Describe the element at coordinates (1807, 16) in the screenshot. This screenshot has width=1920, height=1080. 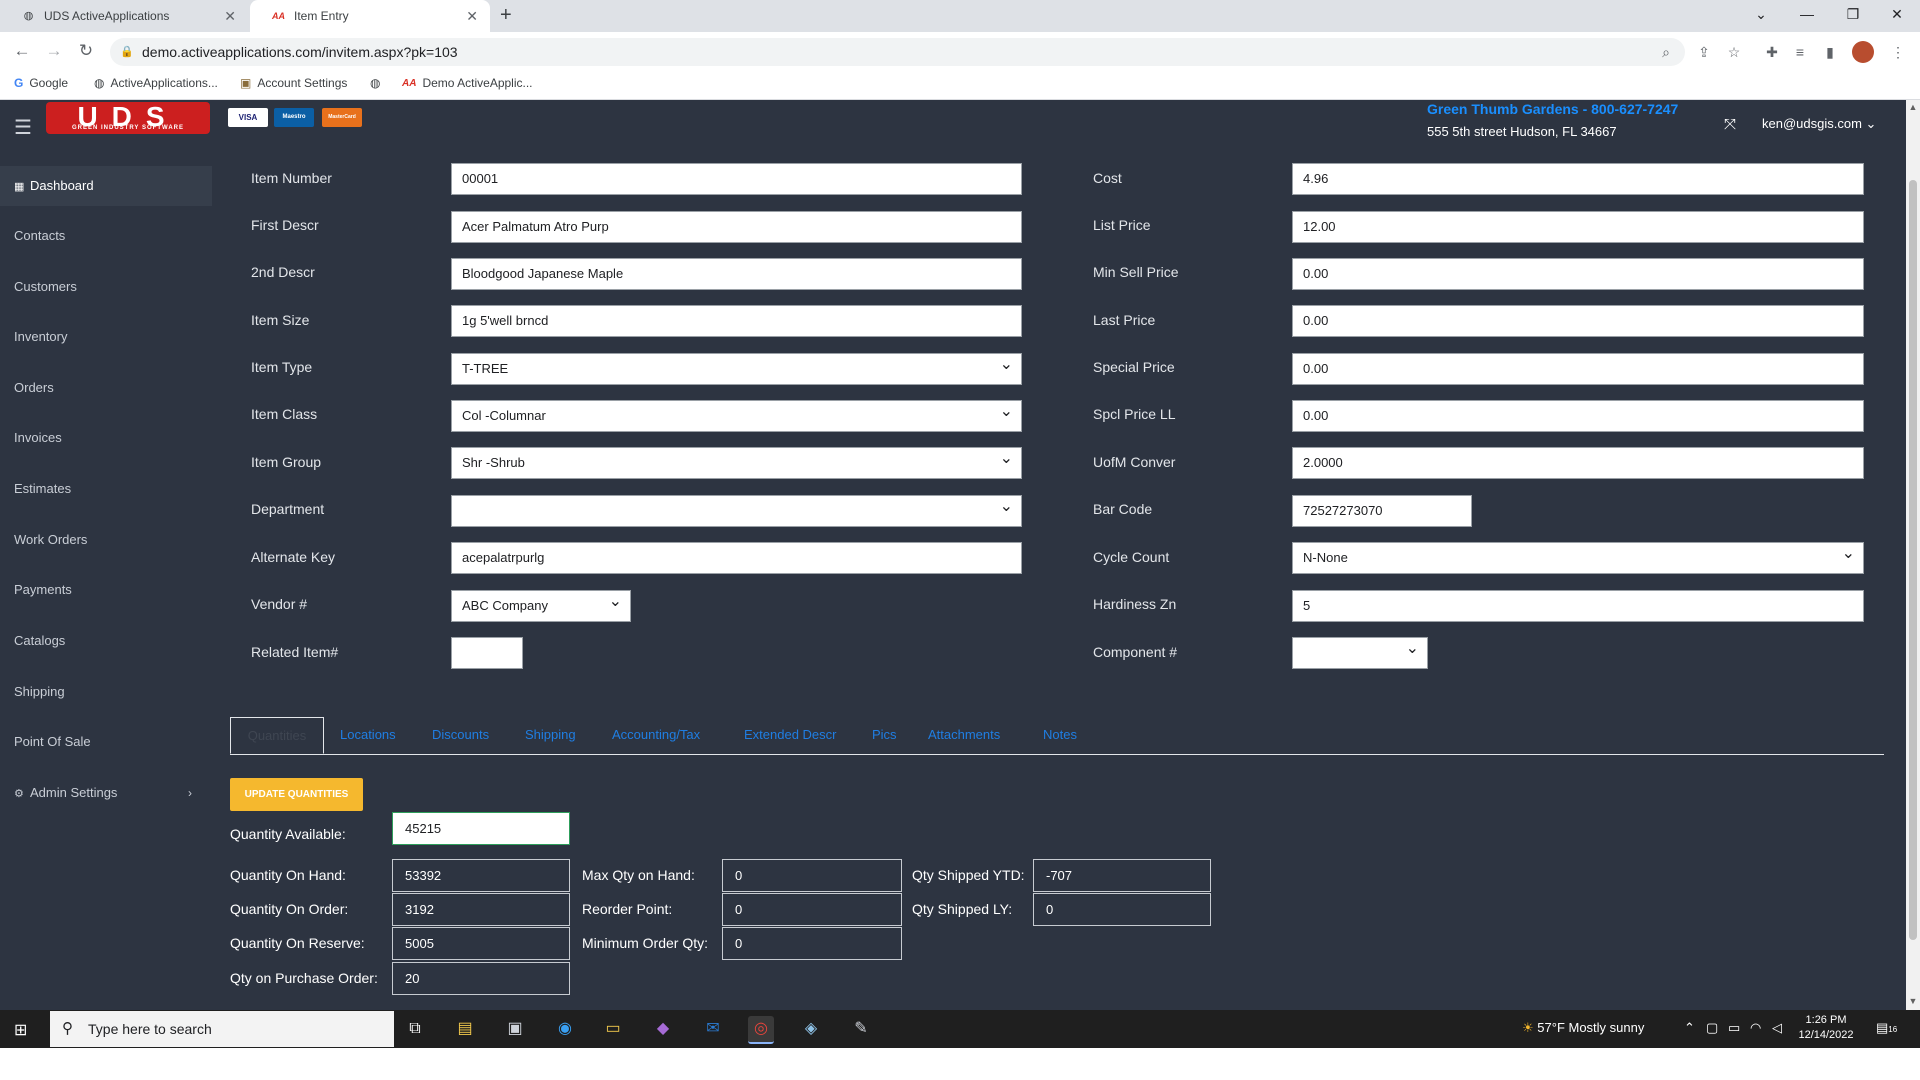
I see `minimize-icon: —` at that location.